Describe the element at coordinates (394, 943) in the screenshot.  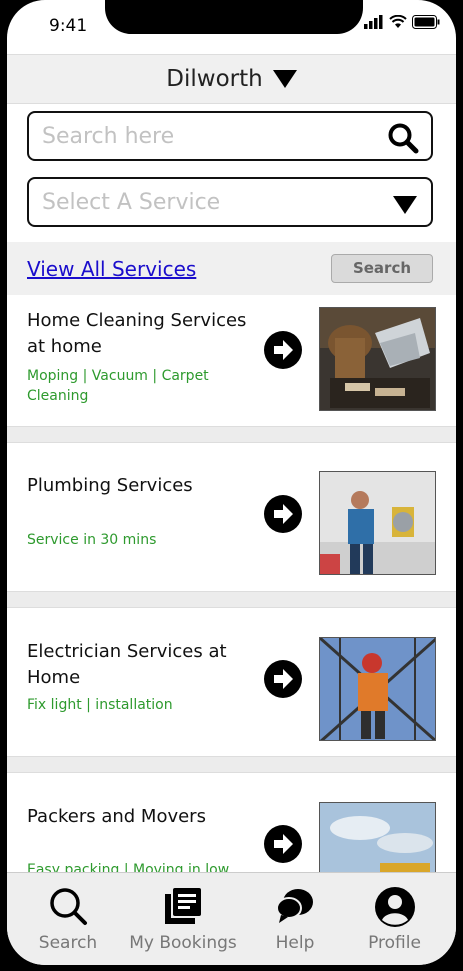
I see `tab-label: Profile` at that location.